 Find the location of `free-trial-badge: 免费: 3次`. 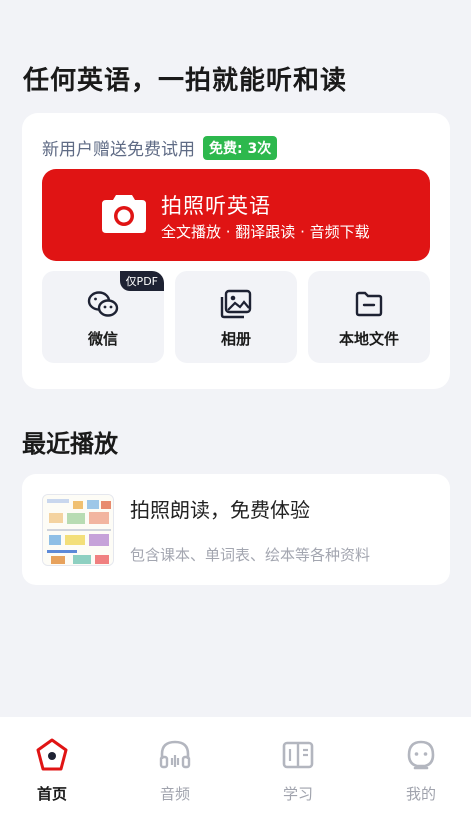

free-trial-badge: 免费: 3次 is located at coordinates (240, 147).